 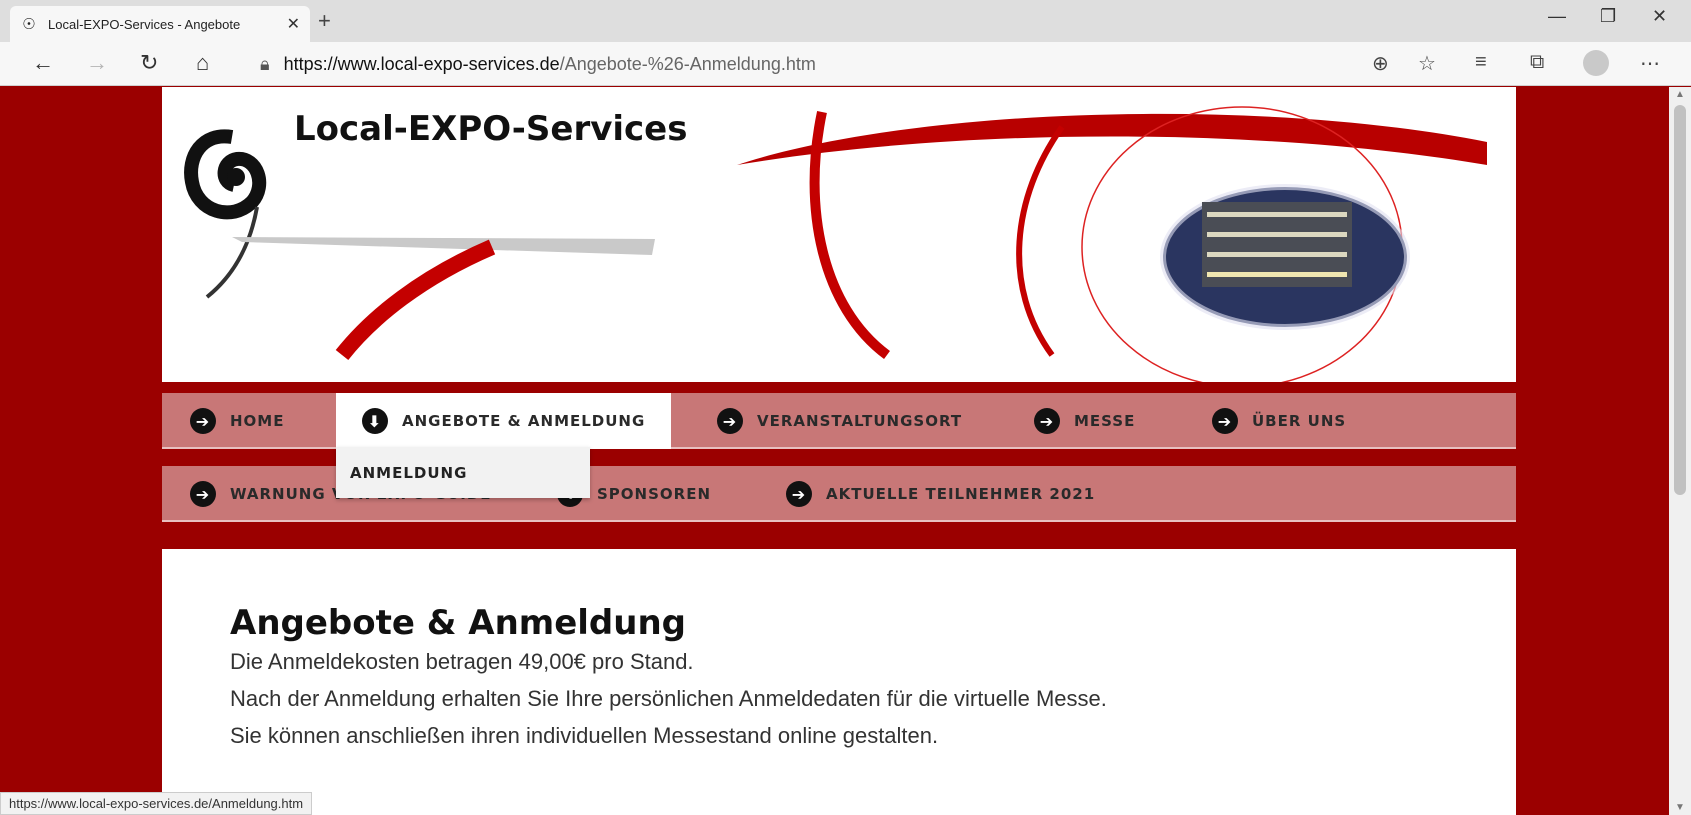 What do you see at coordinates (860, 421) in the screenshot?
I see `nav-label: VERANSTALTUNGSORT` at bounding box center [860, 421].